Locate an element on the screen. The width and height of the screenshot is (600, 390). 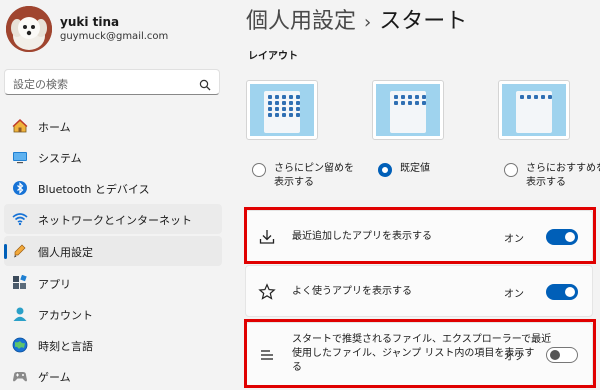
sidebar-item-account: アカウント is located at coordinates (113, 314).